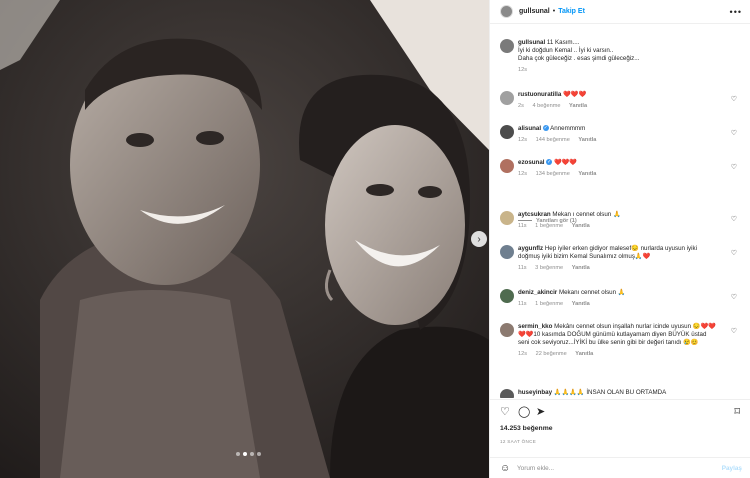 The image size is (750, 478). What do you see at coordinates (620, 12) in the screenshot?
I see `post-header: gullsunal • Takip Et •••` at bounding box center [620, 12].